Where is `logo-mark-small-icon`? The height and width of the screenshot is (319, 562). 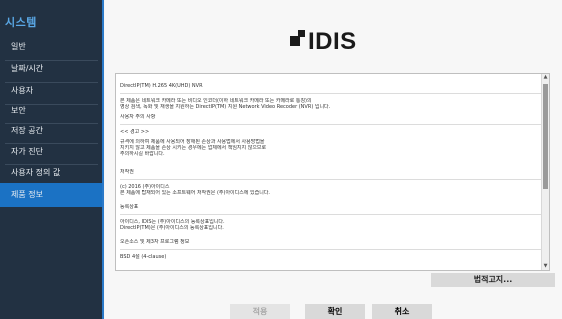 logo-mark-small-icon is located at coordinates (301, 33).